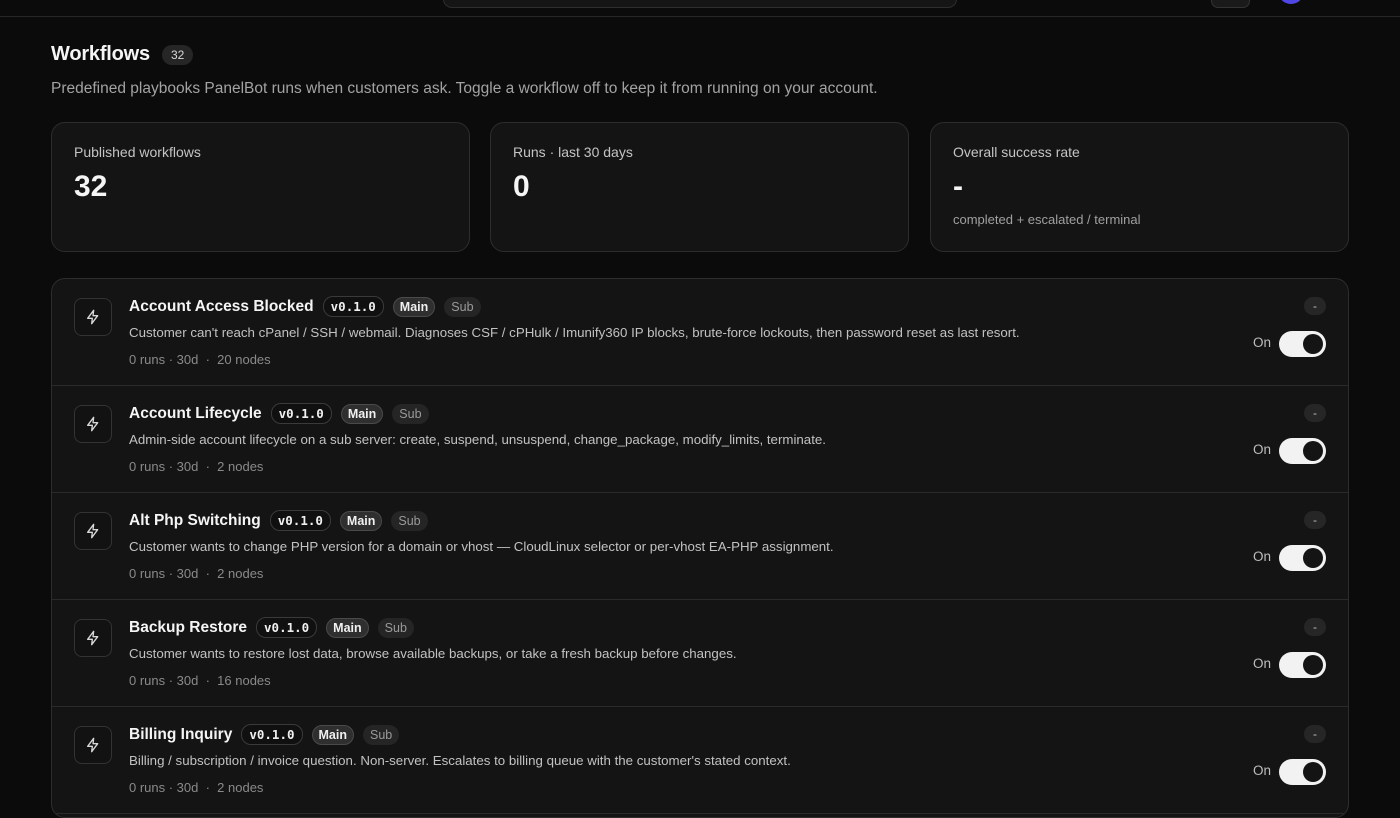 The width and height of the screenshot is (1400, 818). What do you see at coordinates (244, 680) in the screenshot?
I see `nodes-count: 16 nodes` at bounding box center [244, 680].